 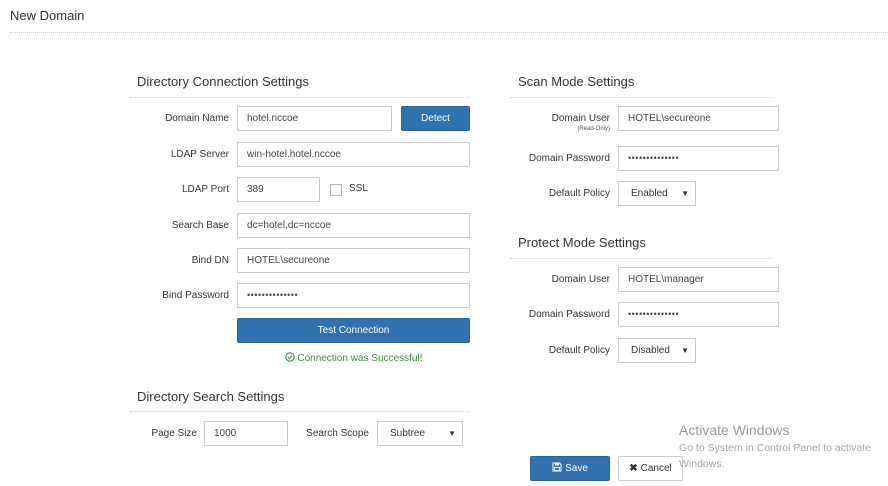 What do you see at coordinates (200, 225) in the screenshot?
I see `search-base-label: Search Base` at bounding box center [200, 225].